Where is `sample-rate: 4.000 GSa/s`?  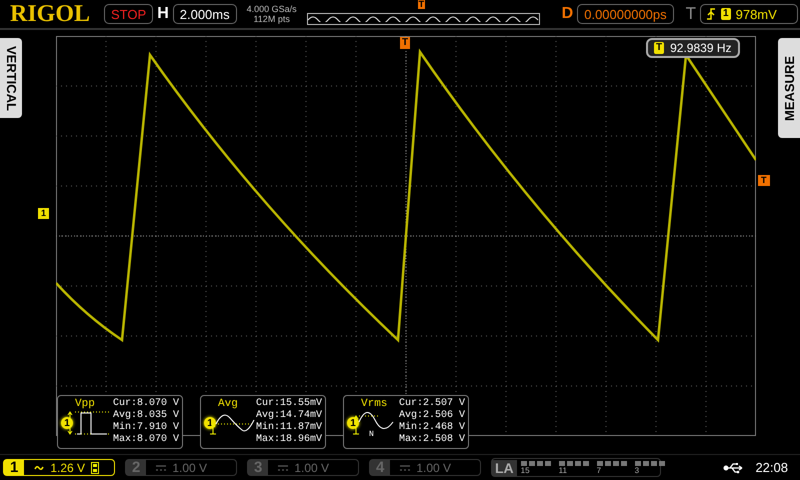
sample-rate: 4.000 GSa/s is located at coordinates (271, 9).